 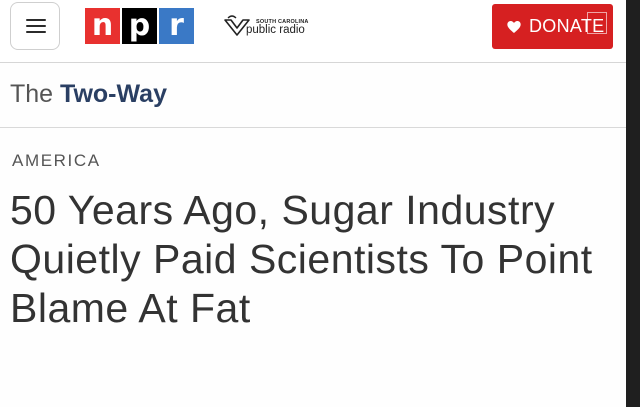 I want to click on heart-icon, so click(x=514, y=26).